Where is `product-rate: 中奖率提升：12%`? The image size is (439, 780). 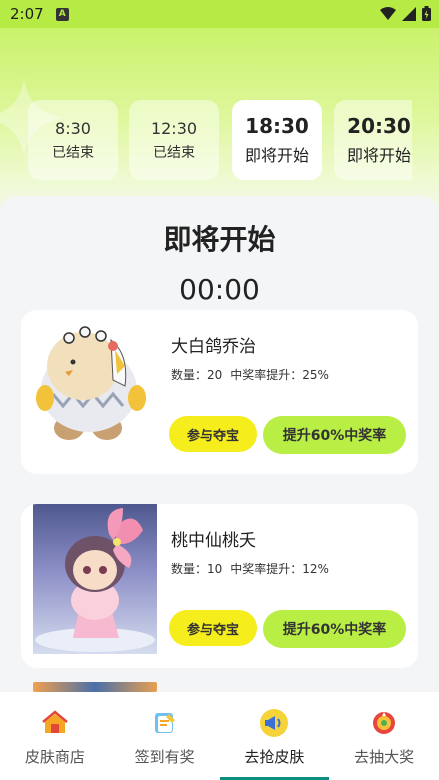 product-rate: 中奖率提升：12% is located at coordinates (279, 569).